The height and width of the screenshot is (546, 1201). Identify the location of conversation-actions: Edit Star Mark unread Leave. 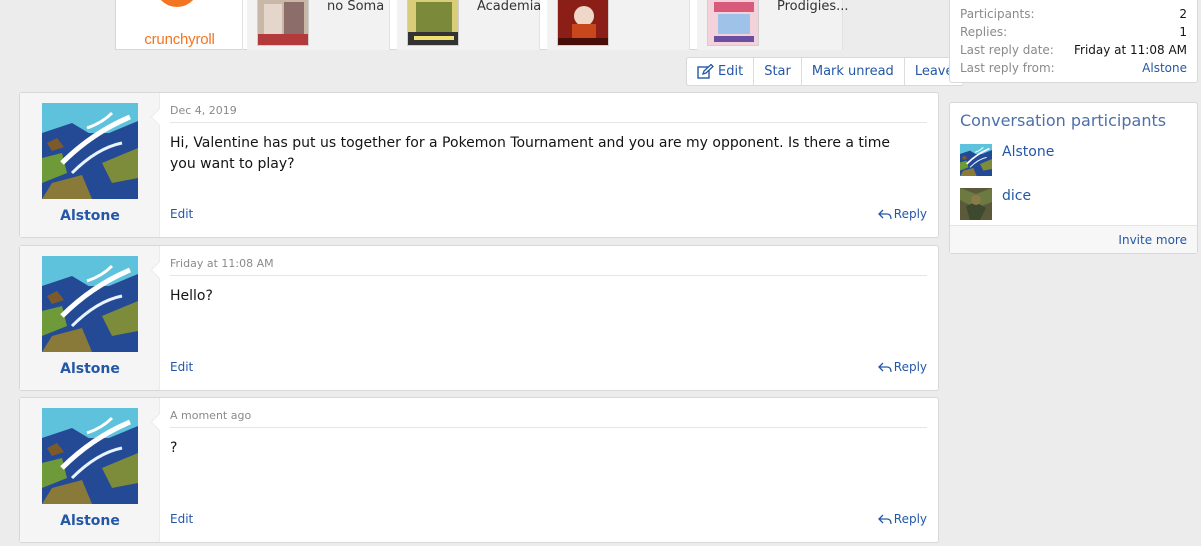
(825, 71).